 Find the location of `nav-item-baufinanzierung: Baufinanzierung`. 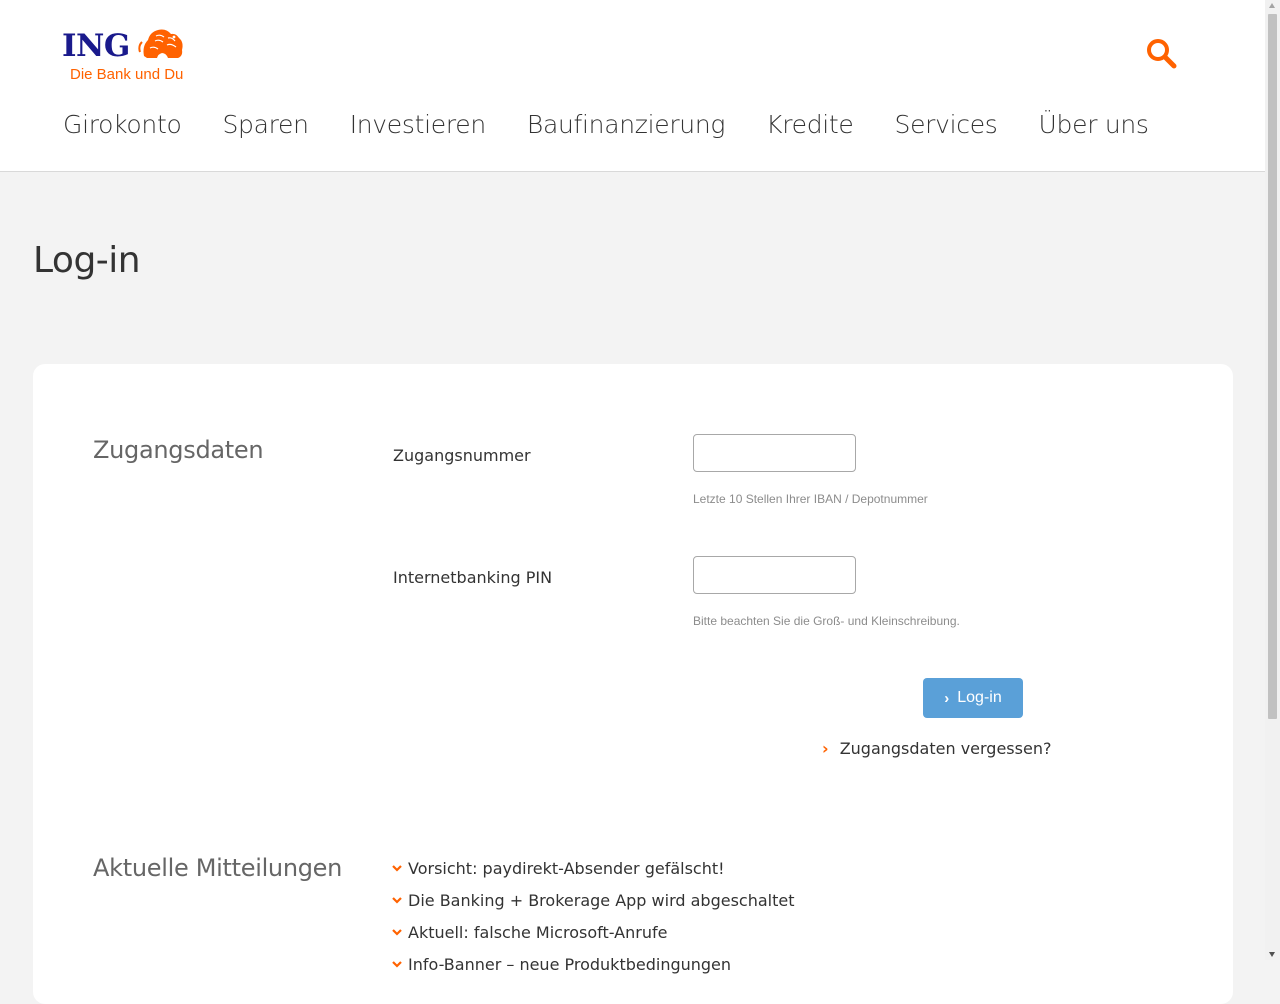

nav-item-baufinanzierung: Baufinanzierung is located at coordinates (626, 128).